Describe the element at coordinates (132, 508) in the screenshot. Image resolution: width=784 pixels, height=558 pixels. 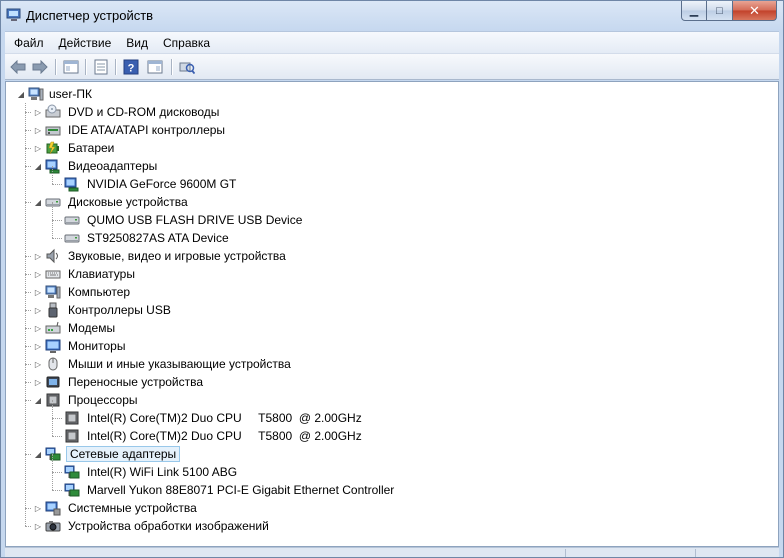
I see `tree-category-label: Системные устройства` at that location.